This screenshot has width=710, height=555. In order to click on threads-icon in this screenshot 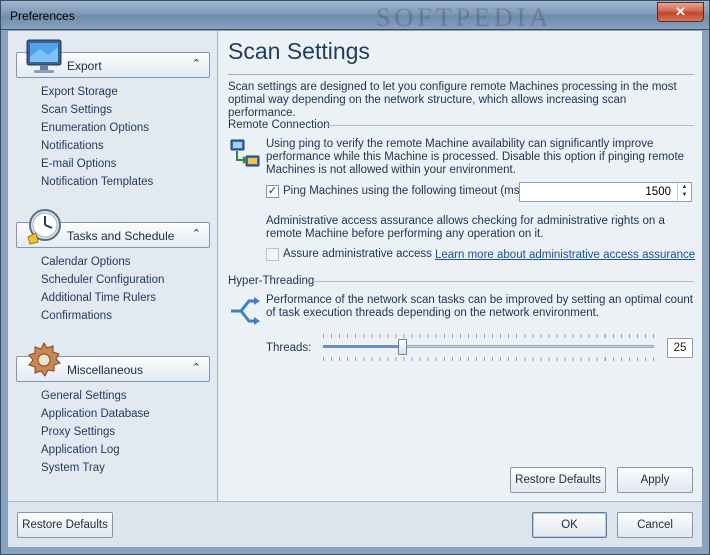, I will do `click(245, 311)`.